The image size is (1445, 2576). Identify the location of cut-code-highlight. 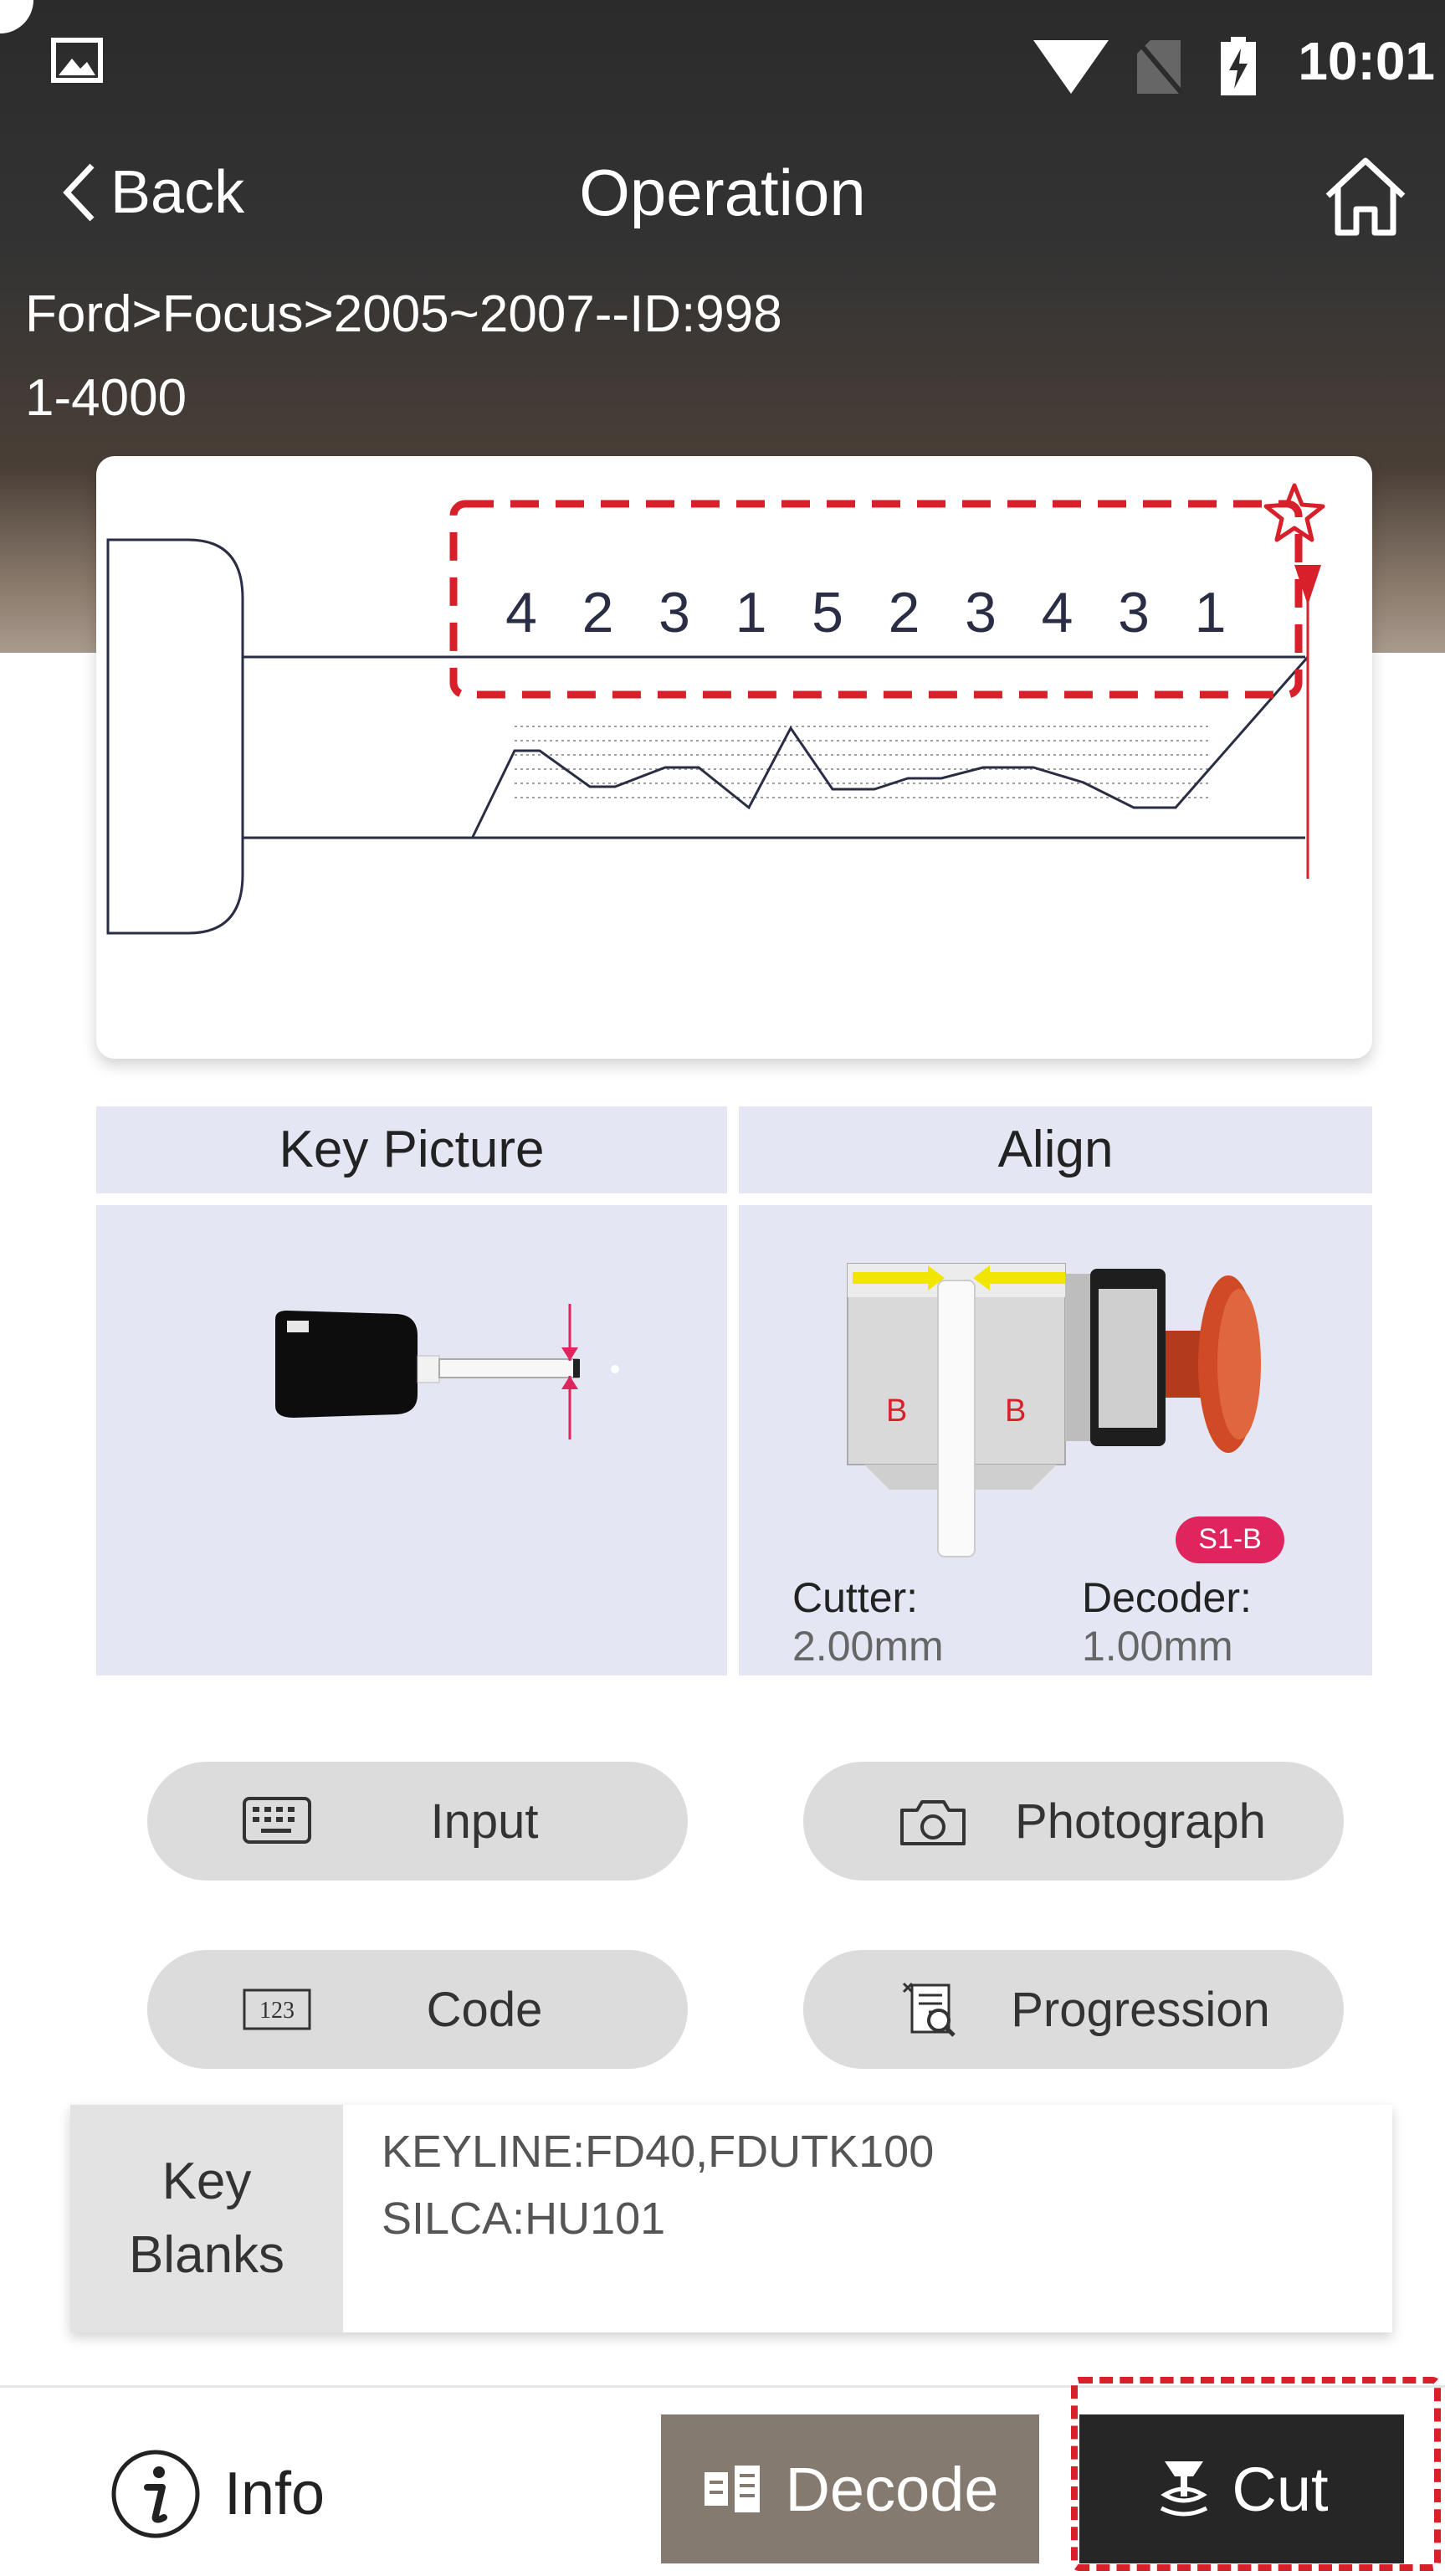
(876, 599).